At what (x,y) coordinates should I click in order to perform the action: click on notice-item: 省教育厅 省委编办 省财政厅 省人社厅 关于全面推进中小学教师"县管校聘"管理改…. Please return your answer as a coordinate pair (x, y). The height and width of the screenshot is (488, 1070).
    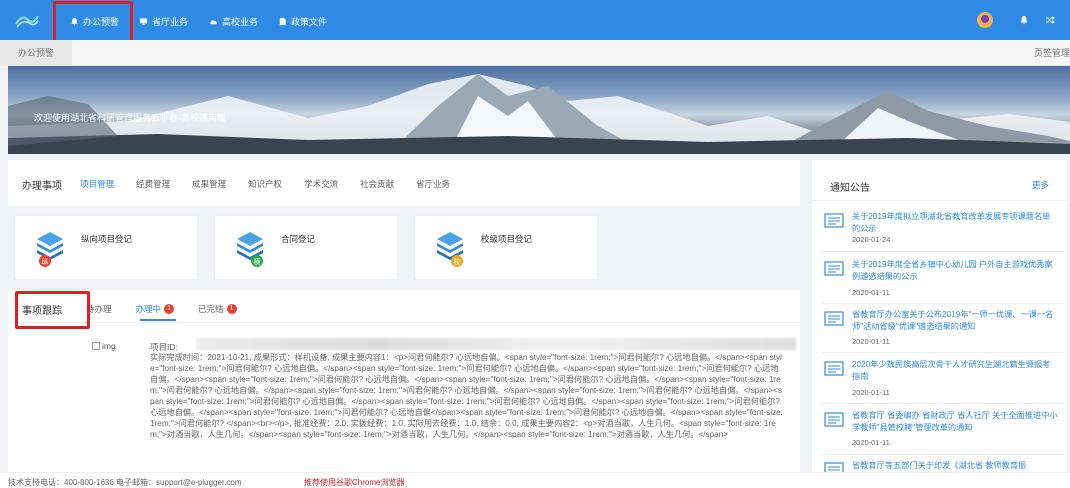
    Looking at the image, I should click on (943, 431).